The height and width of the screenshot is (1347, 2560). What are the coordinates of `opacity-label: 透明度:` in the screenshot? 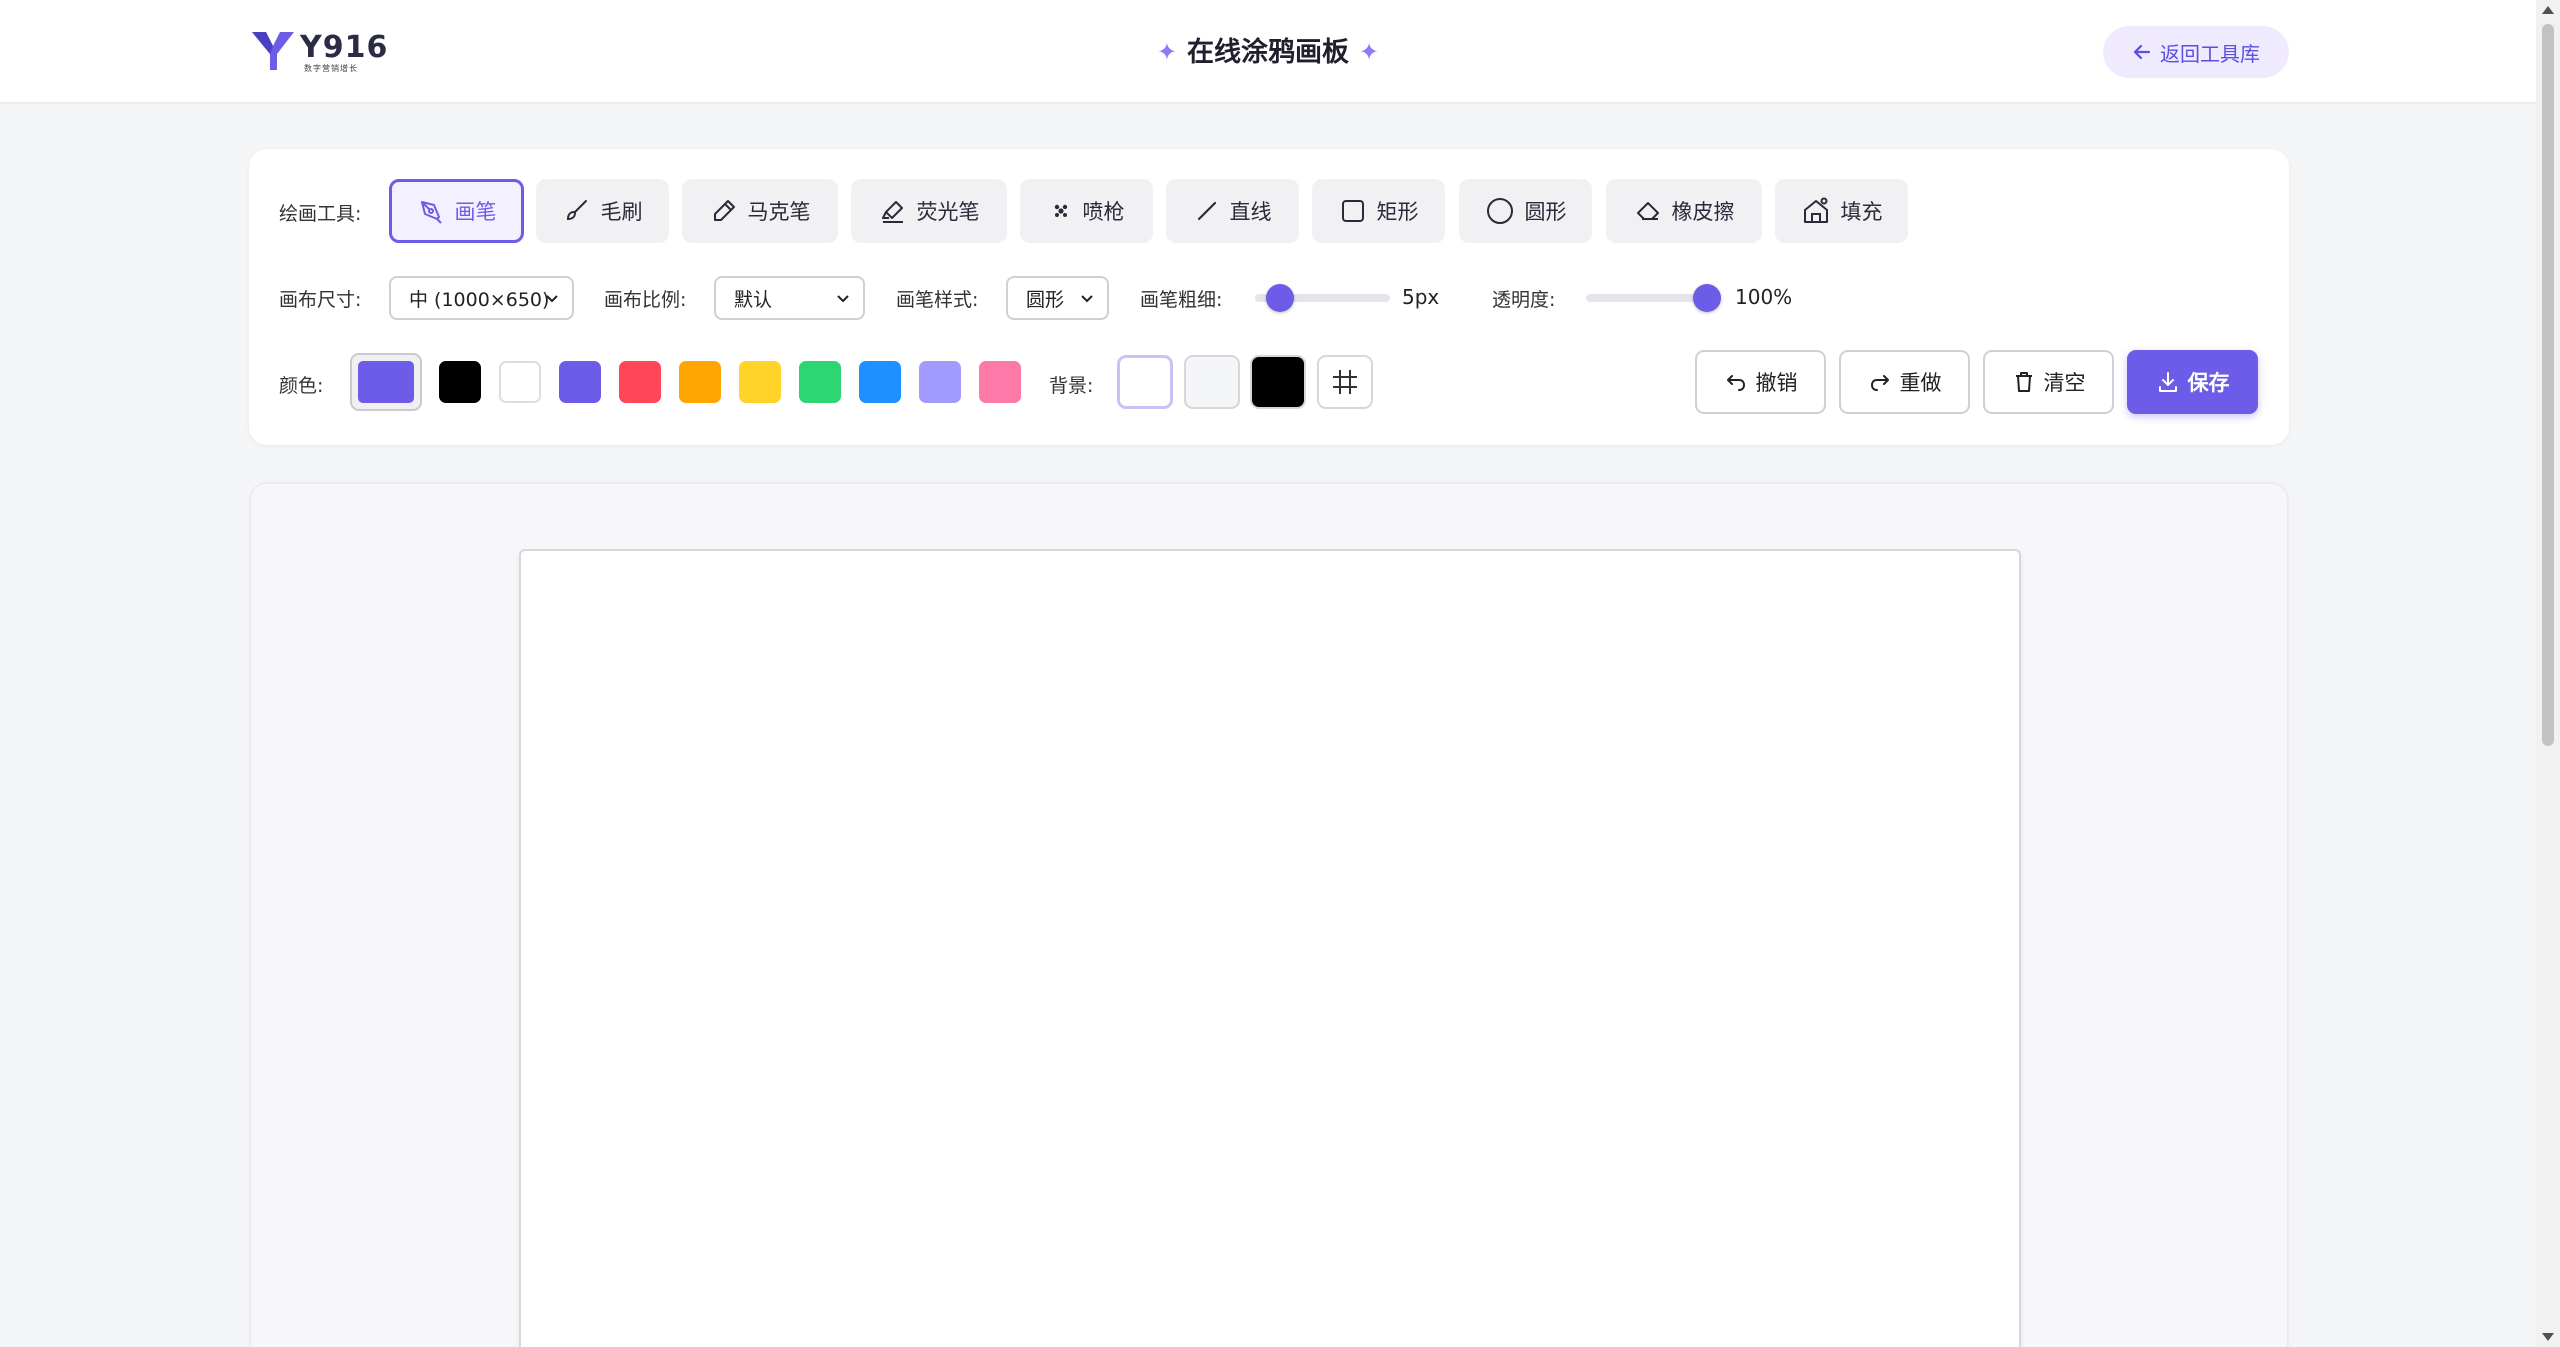 It's located at (1524, 300).